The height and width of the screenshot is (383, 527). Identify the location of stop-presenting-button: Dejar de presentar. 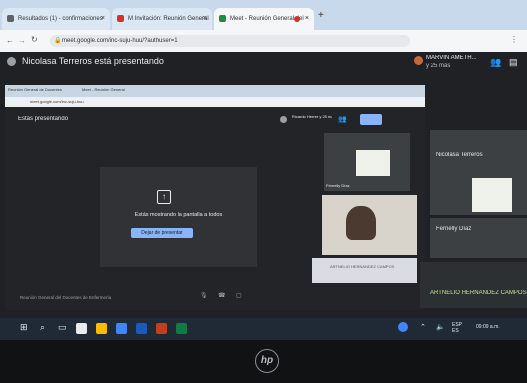
(162, 233).